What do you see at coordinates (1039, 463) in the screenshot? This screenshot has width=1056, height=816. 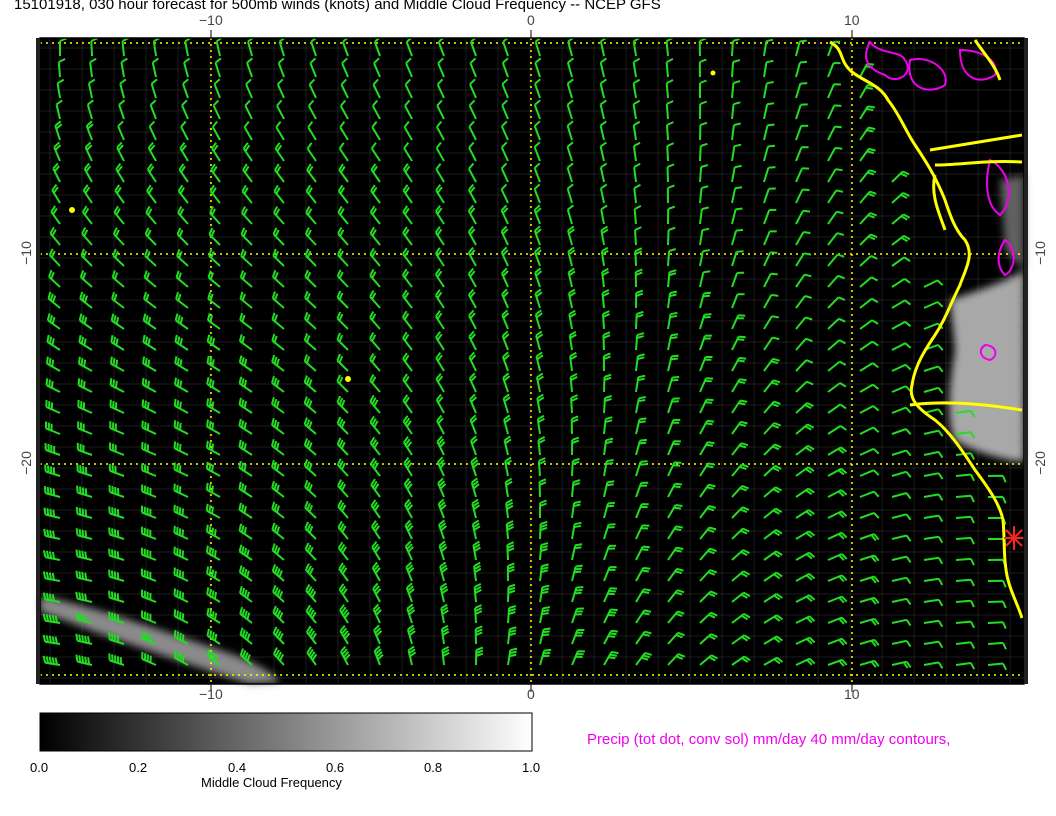 I see `lat-tick-right-20: −20` at bounding box center [1039, 463].